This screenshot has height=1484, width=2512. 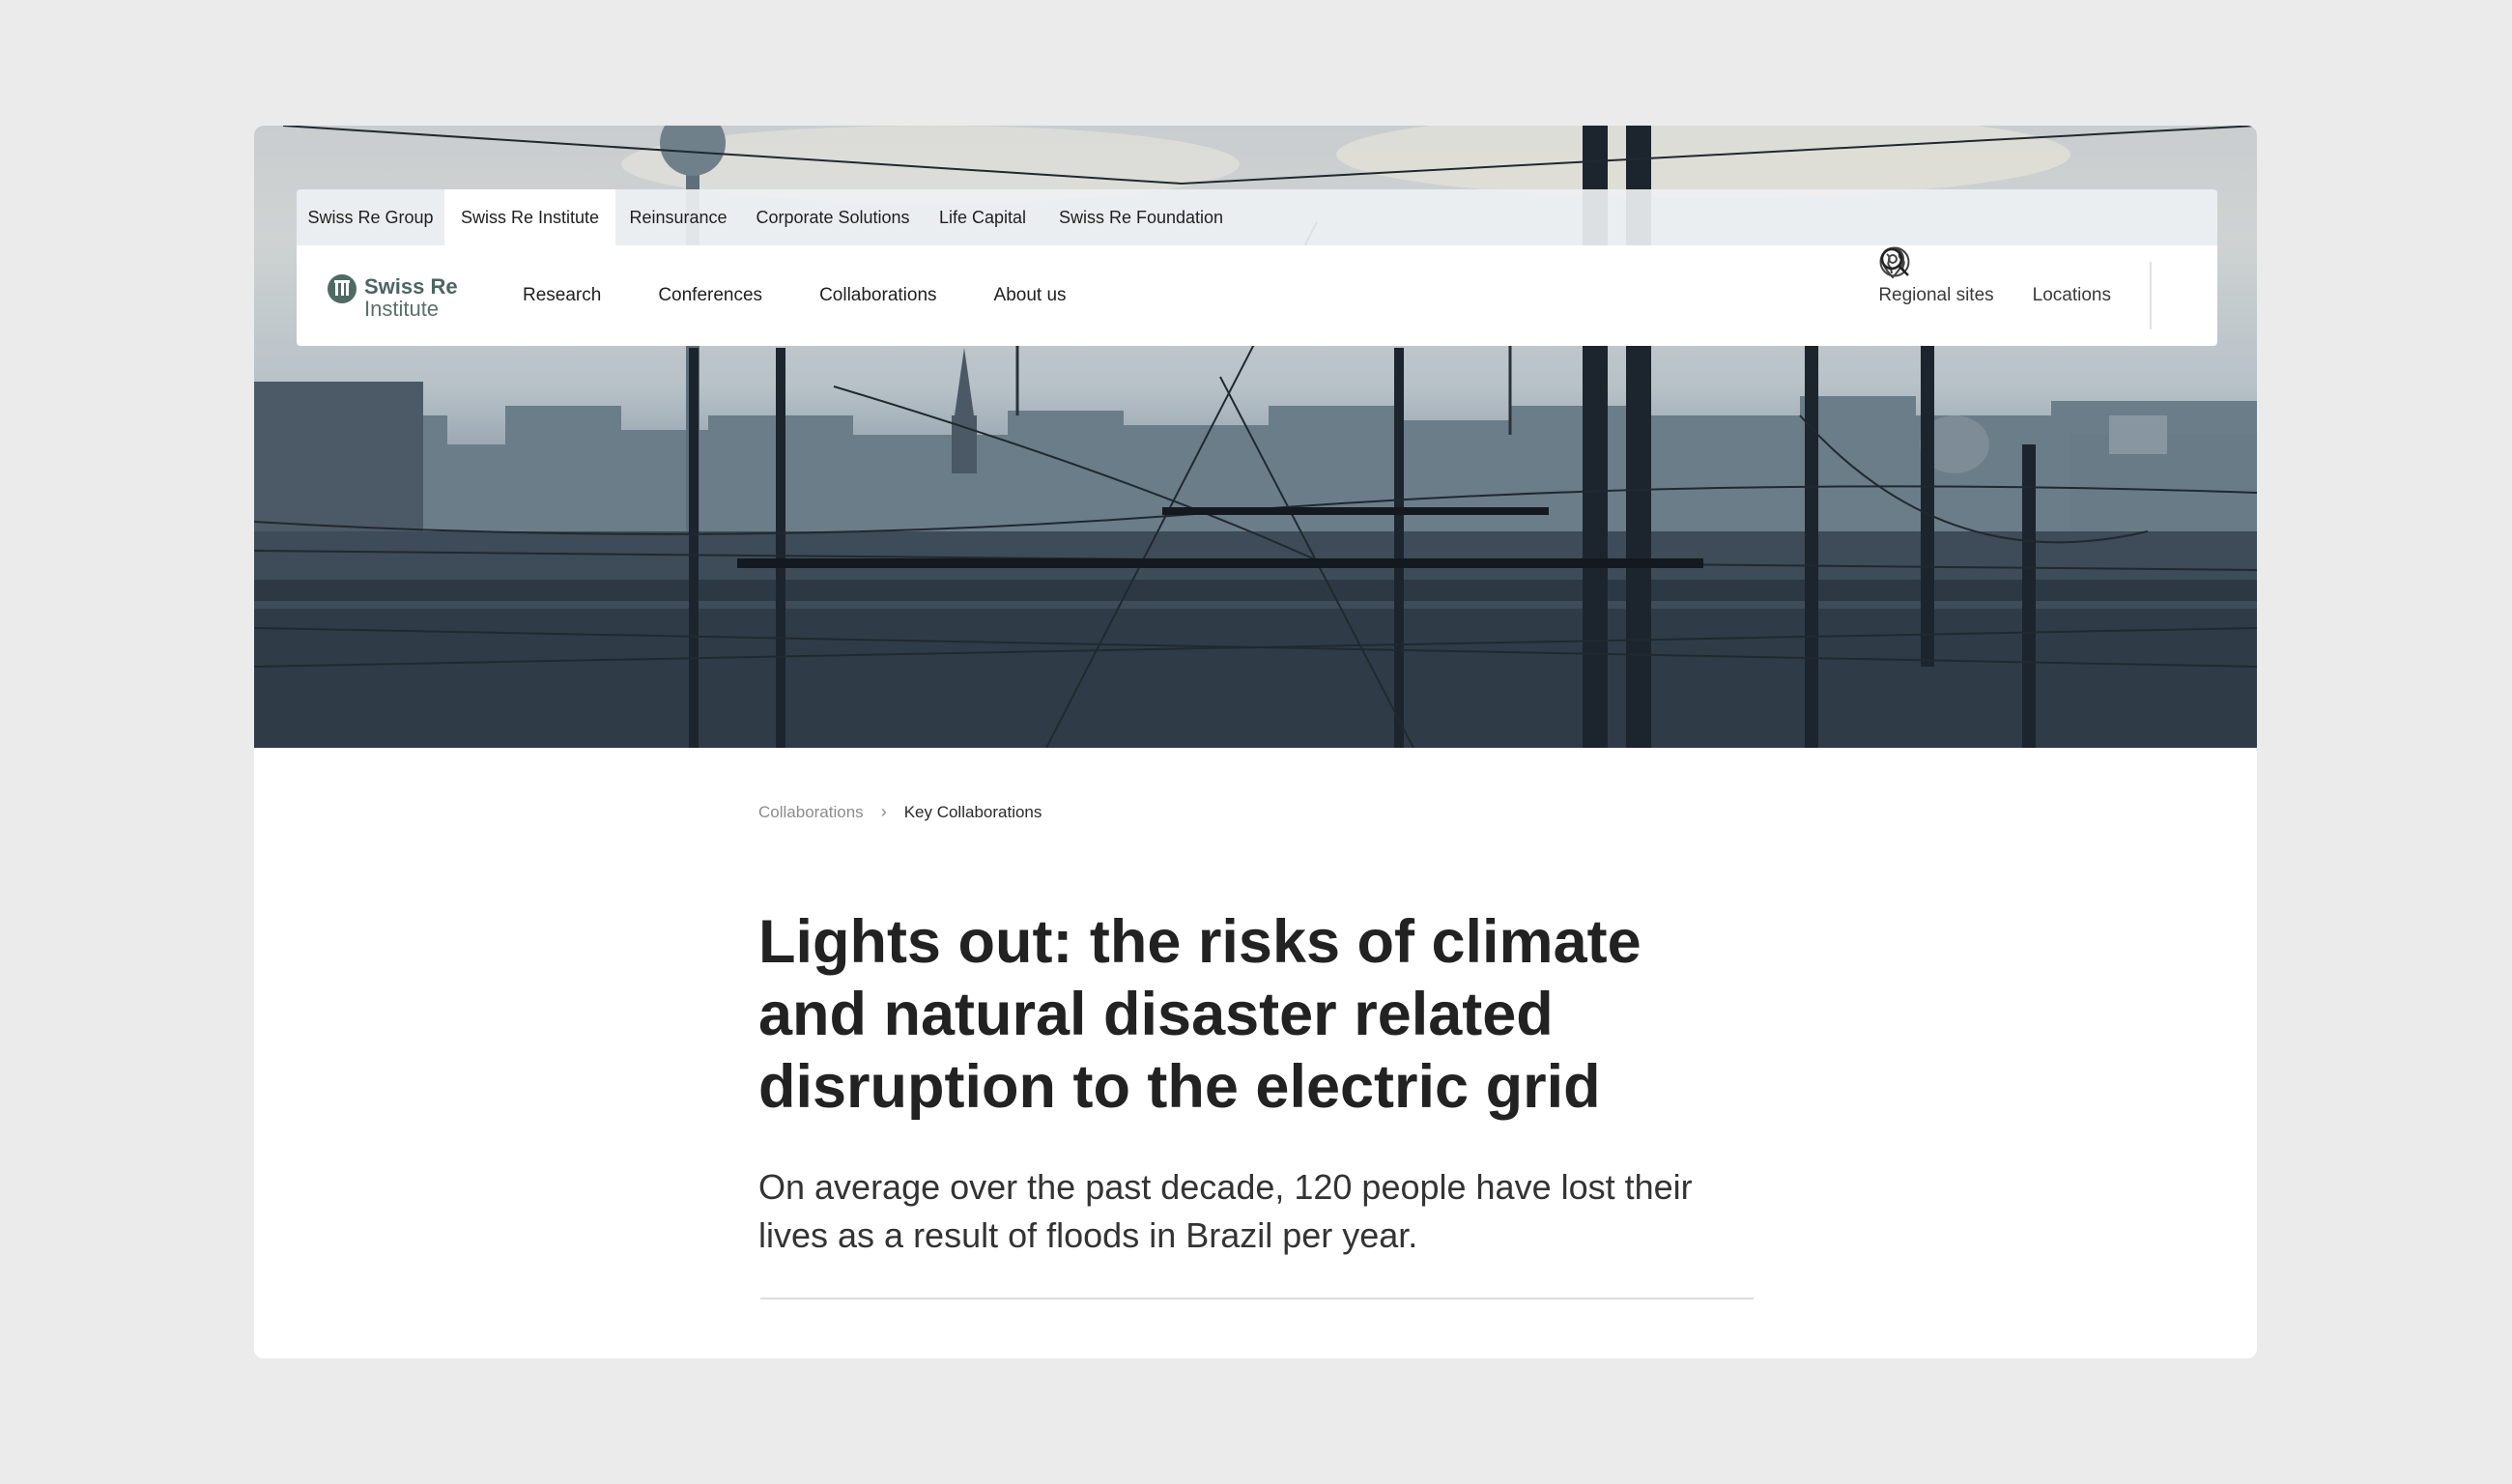 I want to click on nav-divider, so click(x=2151, y=296).